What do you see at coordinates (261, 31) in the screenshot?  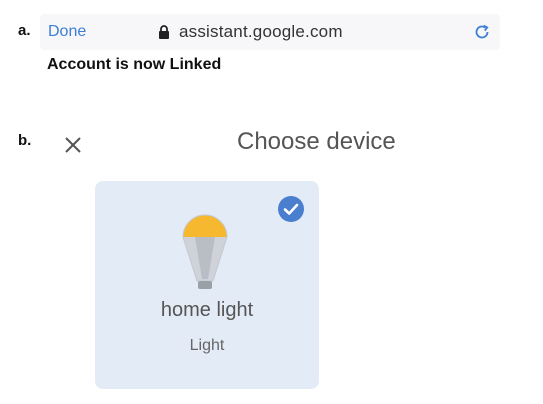 I see `url-text: assistant.google.com` at bounding box center [261, 31].